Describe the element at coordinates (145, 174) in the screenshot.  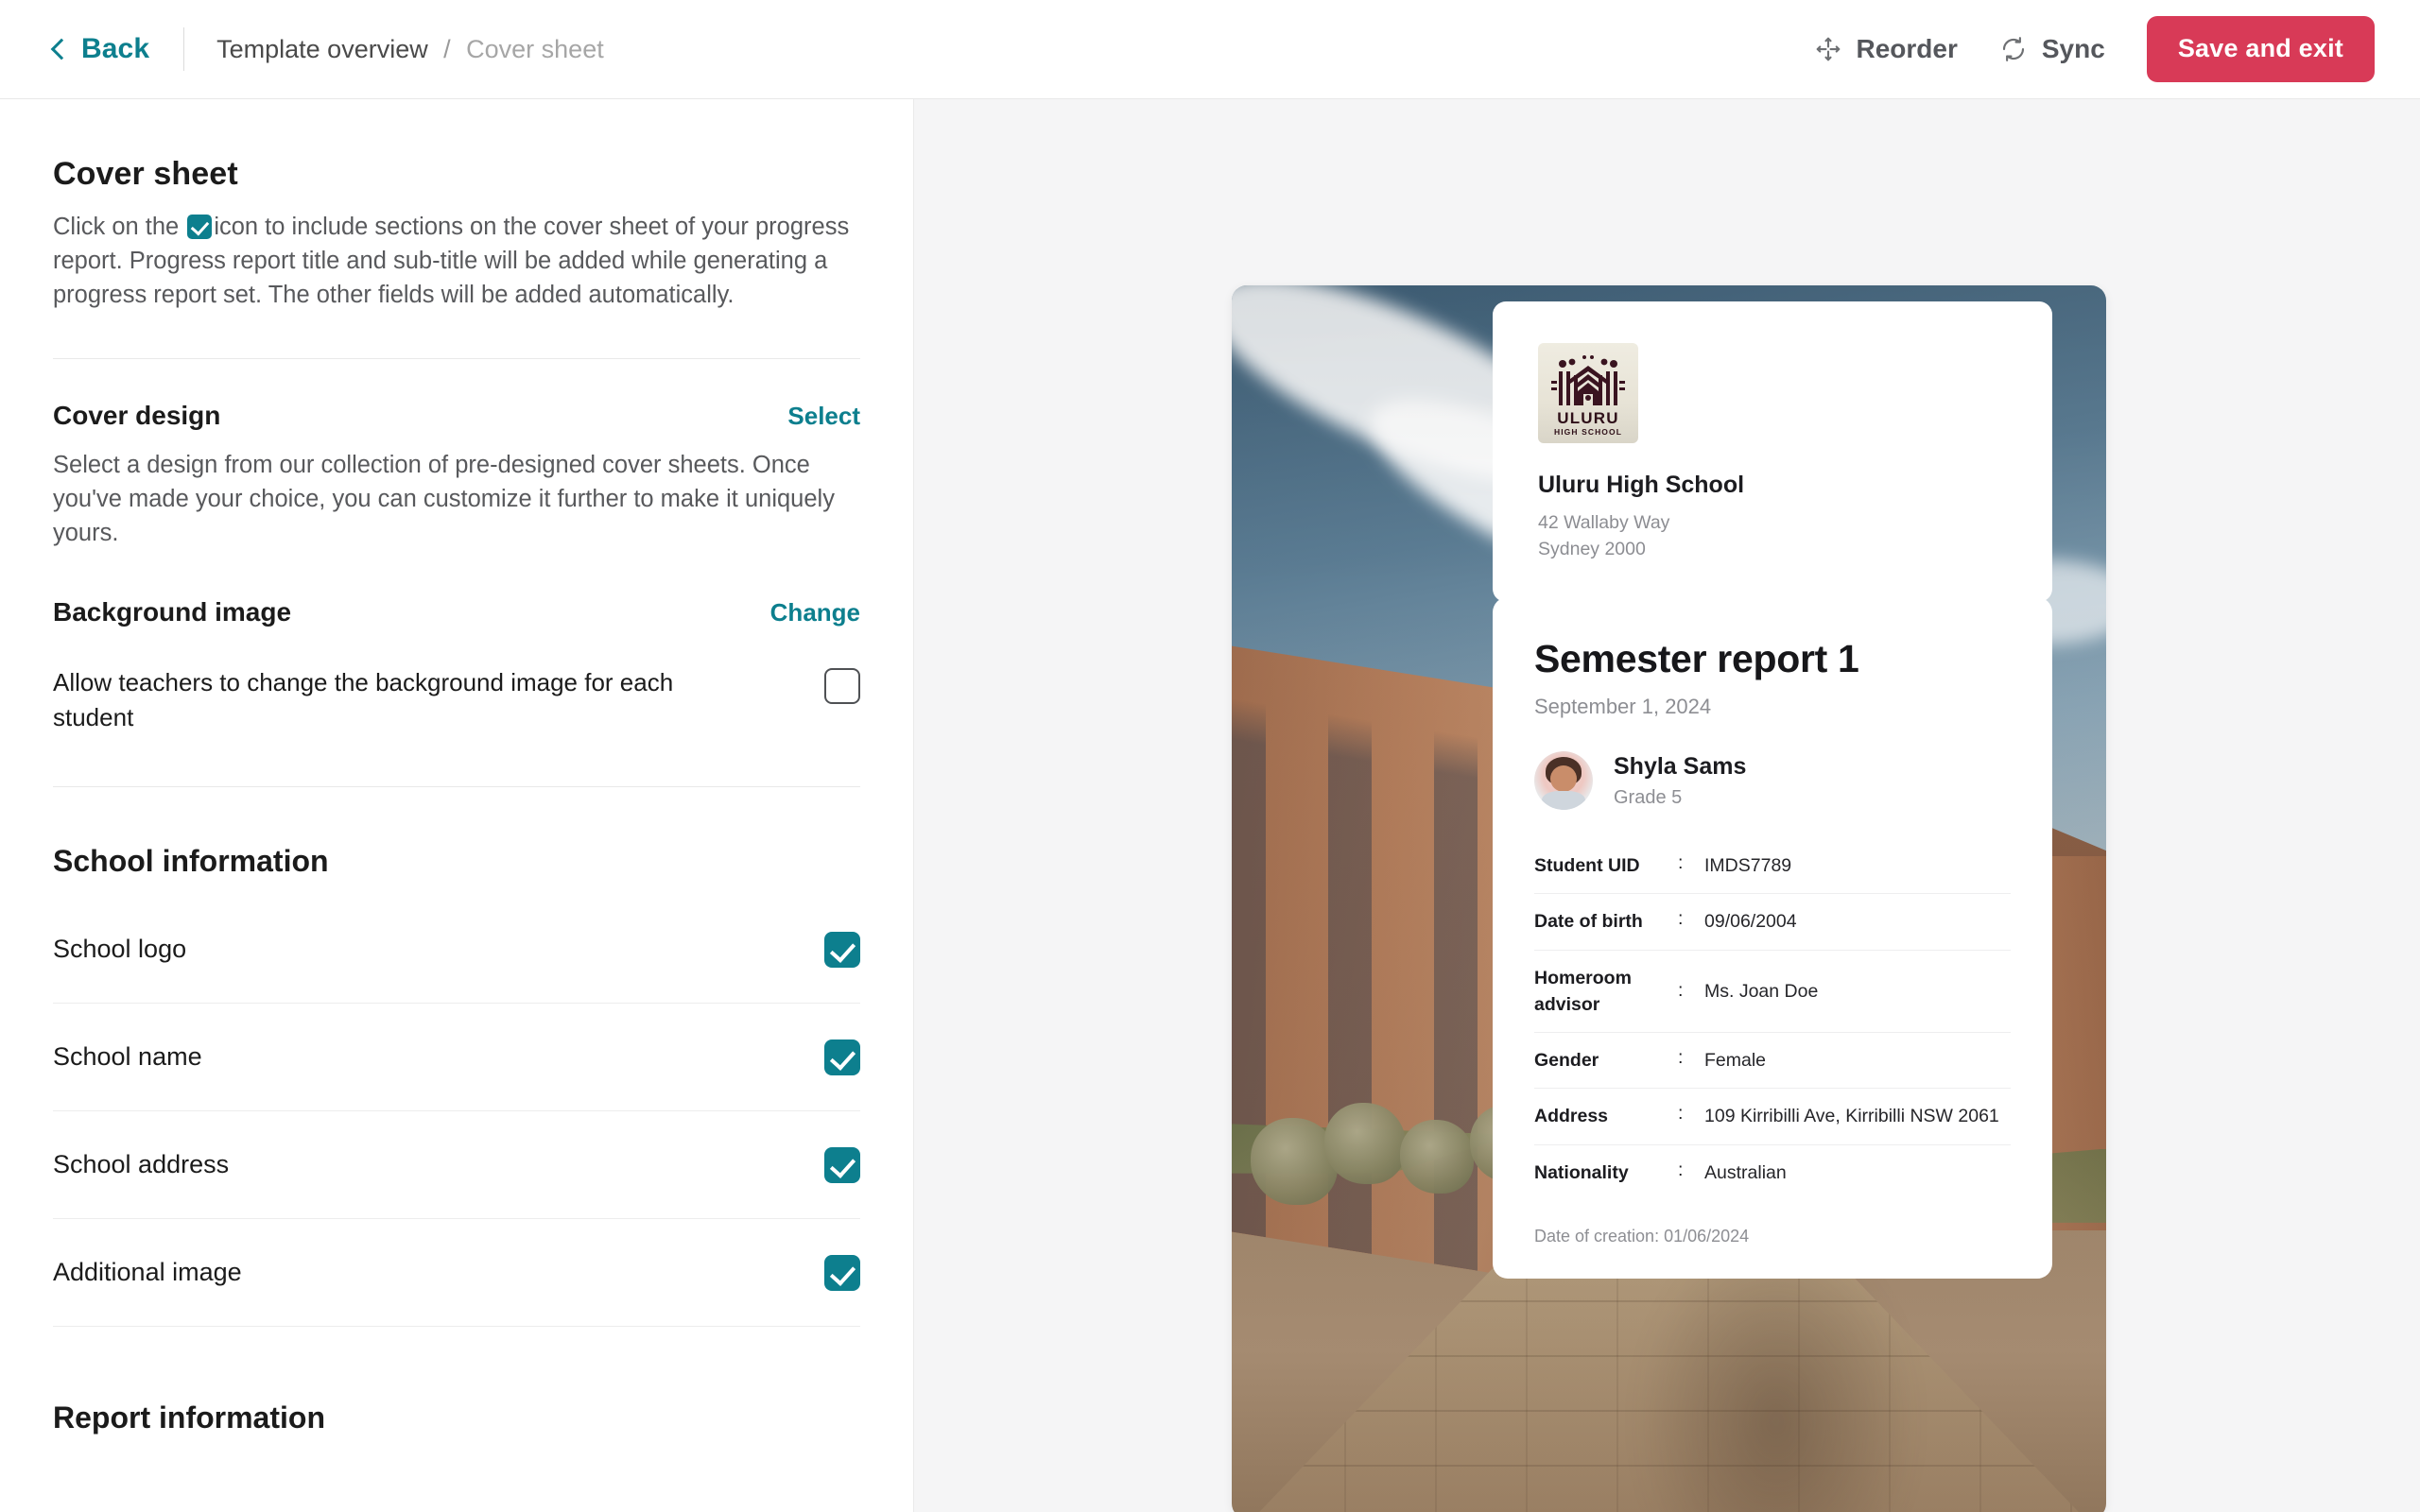
I see `page-title: Cover sheet` at that location.